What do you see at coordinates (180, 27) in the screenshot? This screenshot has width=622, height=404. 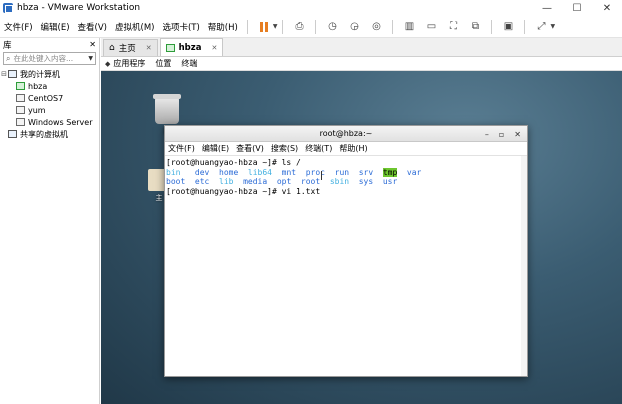 I see `menu-tabs: 选项卡(T)` at bounding box center [180, 27].